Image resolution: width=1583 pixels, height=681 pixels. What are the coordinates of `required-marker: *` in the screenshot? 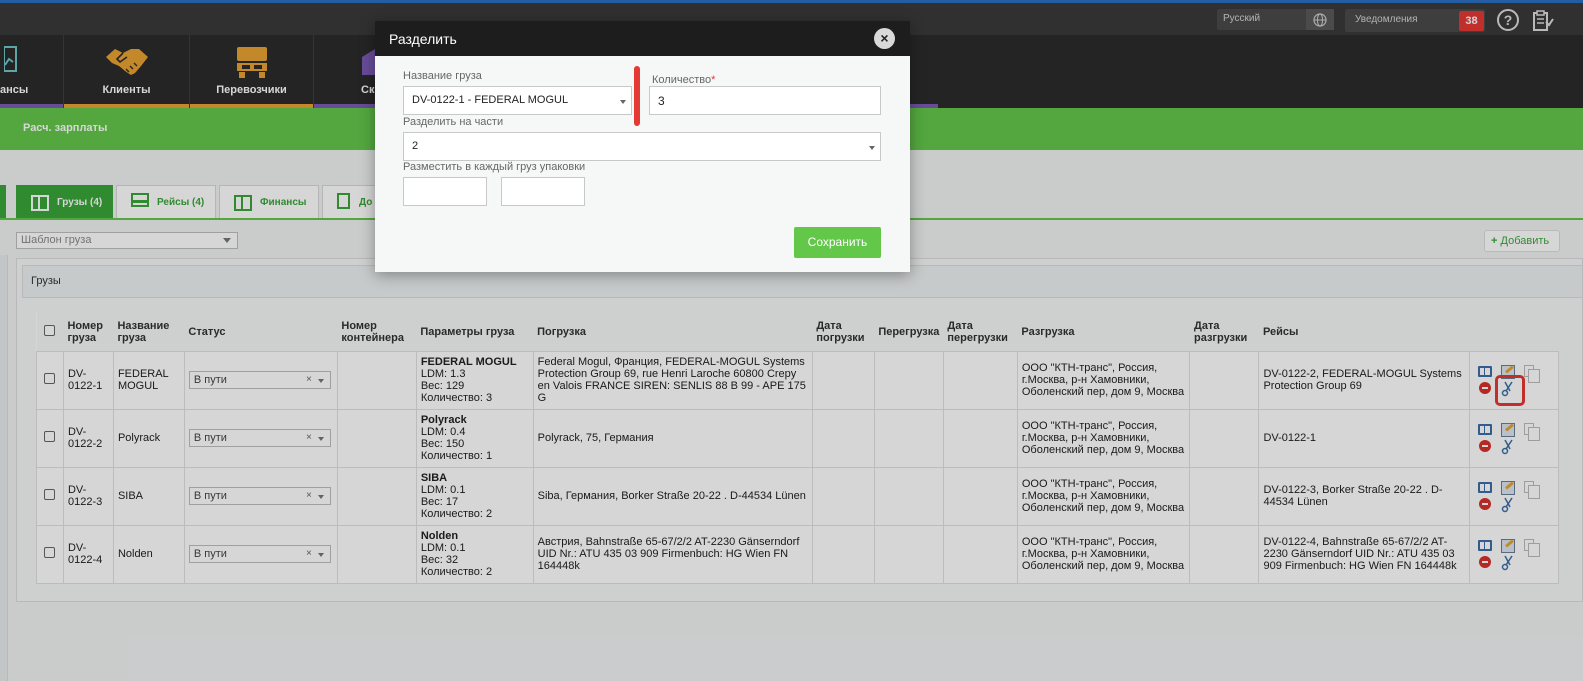 It's located at (713, 80).